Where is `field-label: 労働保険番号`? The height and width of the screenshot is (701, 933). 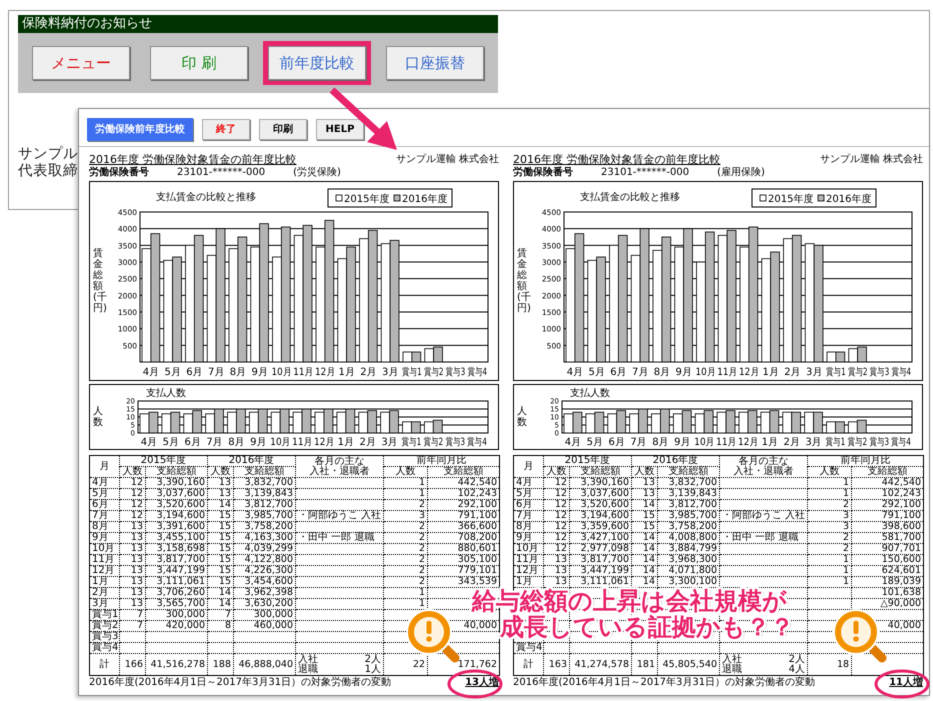
field-label: 労働保険番号 is located at coordinates (119, 173).